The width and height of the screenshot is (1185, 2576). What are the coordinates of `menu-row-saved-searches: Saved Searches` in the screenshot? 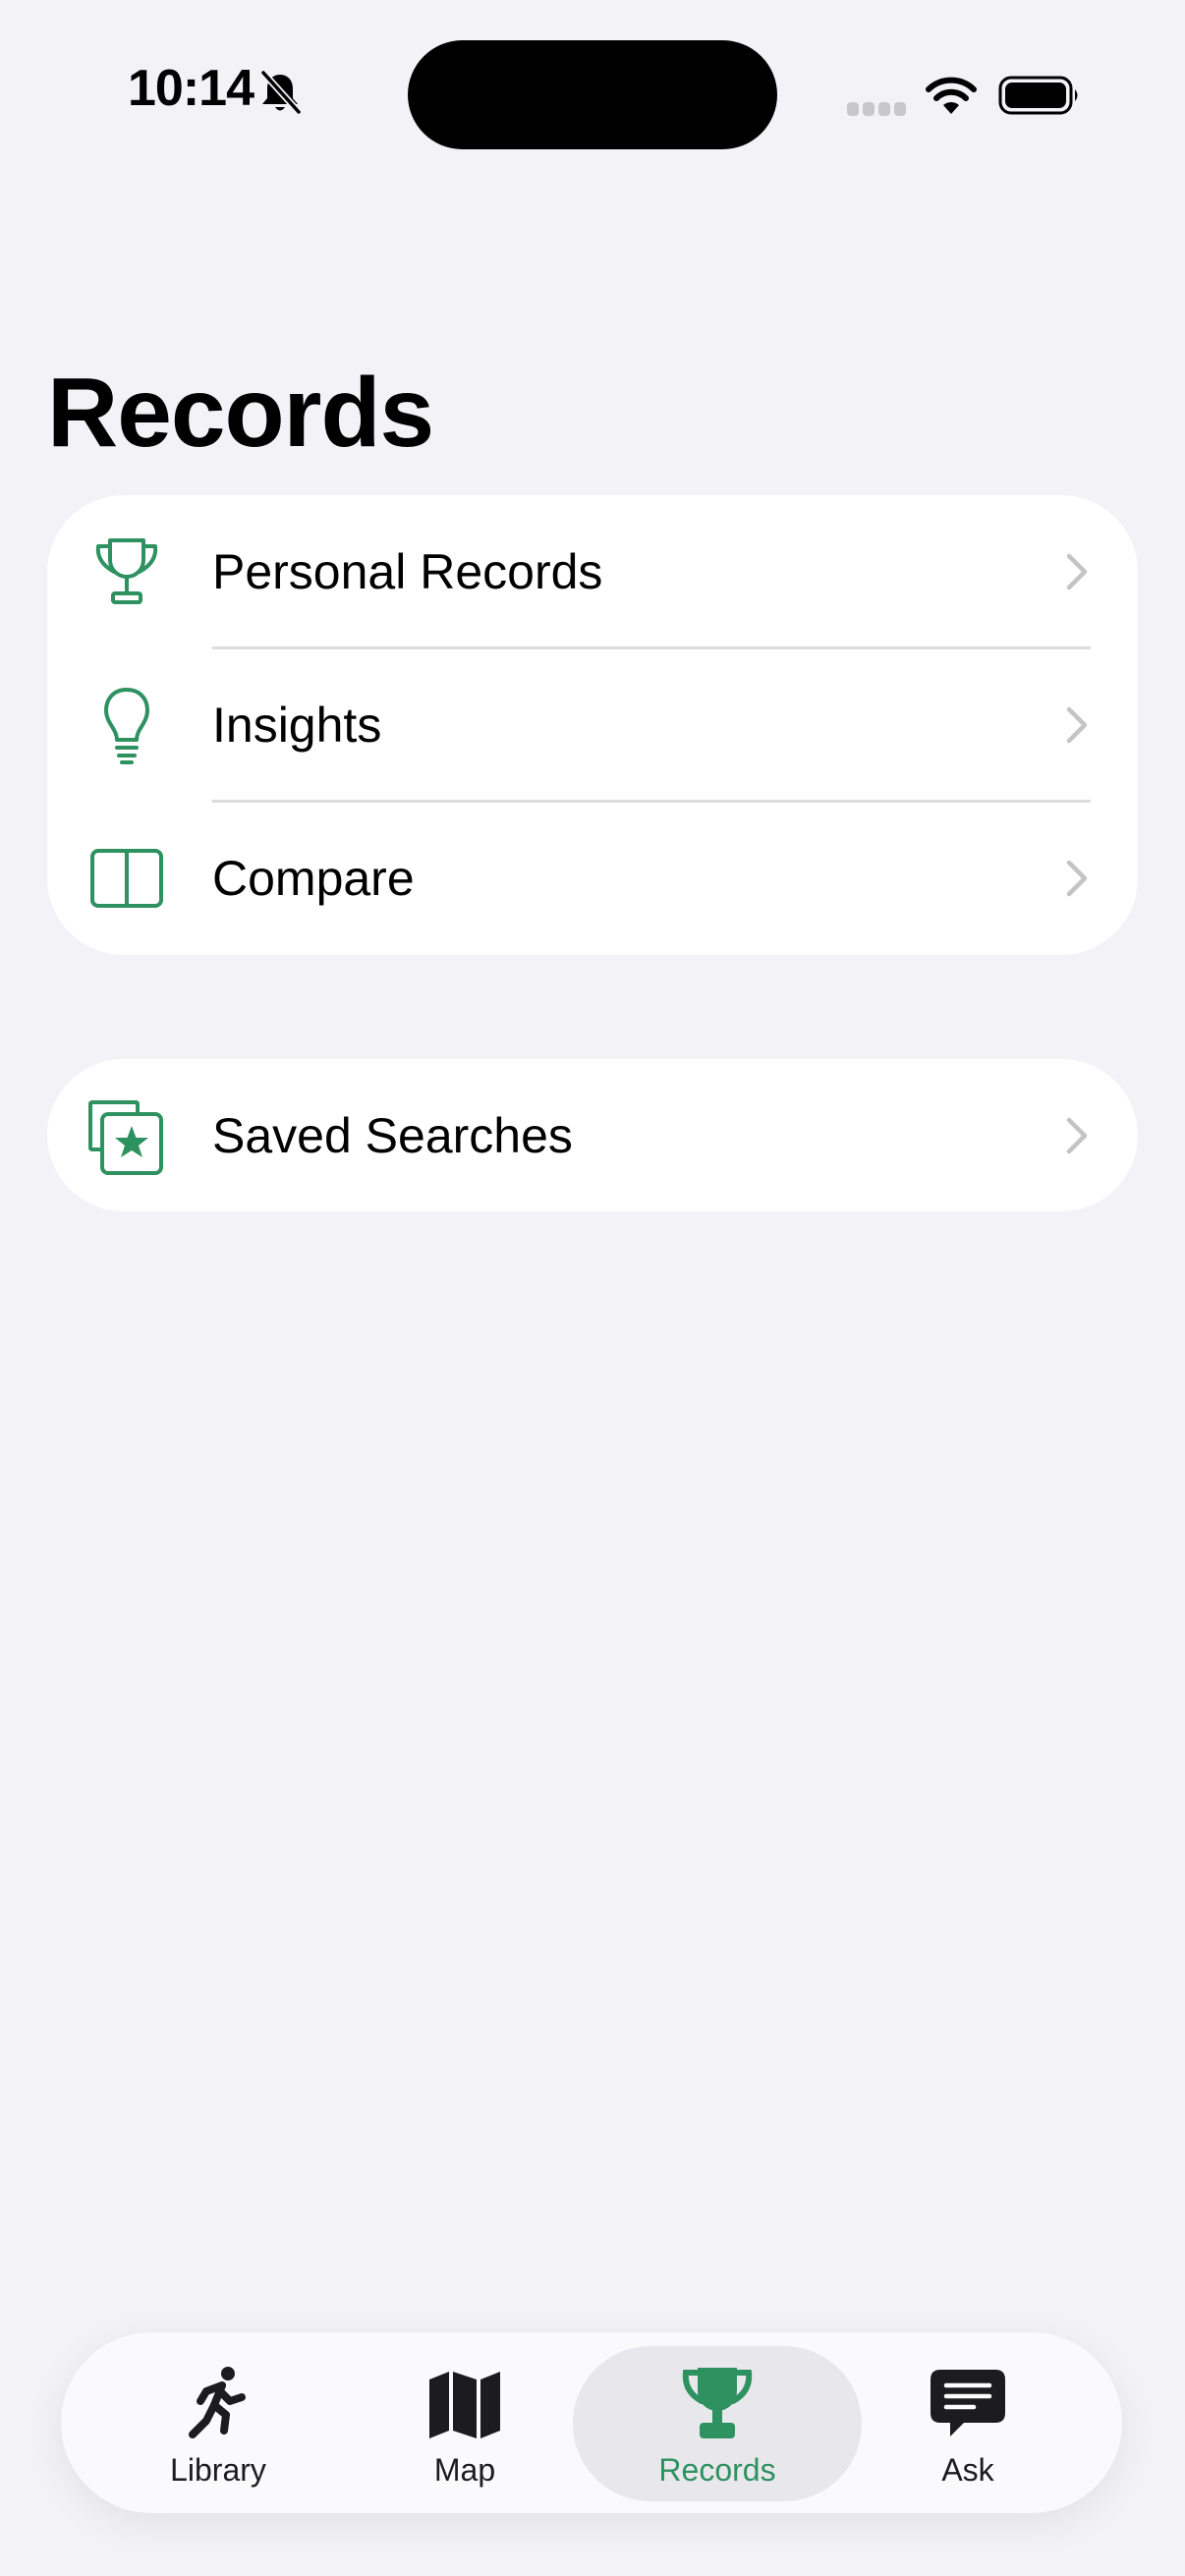 It's located at (592, 1135).